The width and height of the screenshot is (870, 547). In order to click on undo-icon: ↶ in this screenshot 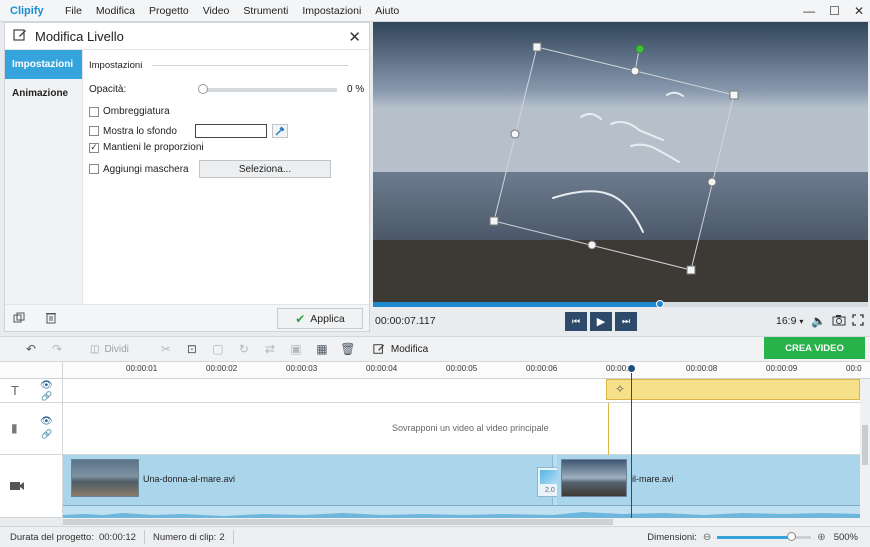, I will do `click(31, 349)`.